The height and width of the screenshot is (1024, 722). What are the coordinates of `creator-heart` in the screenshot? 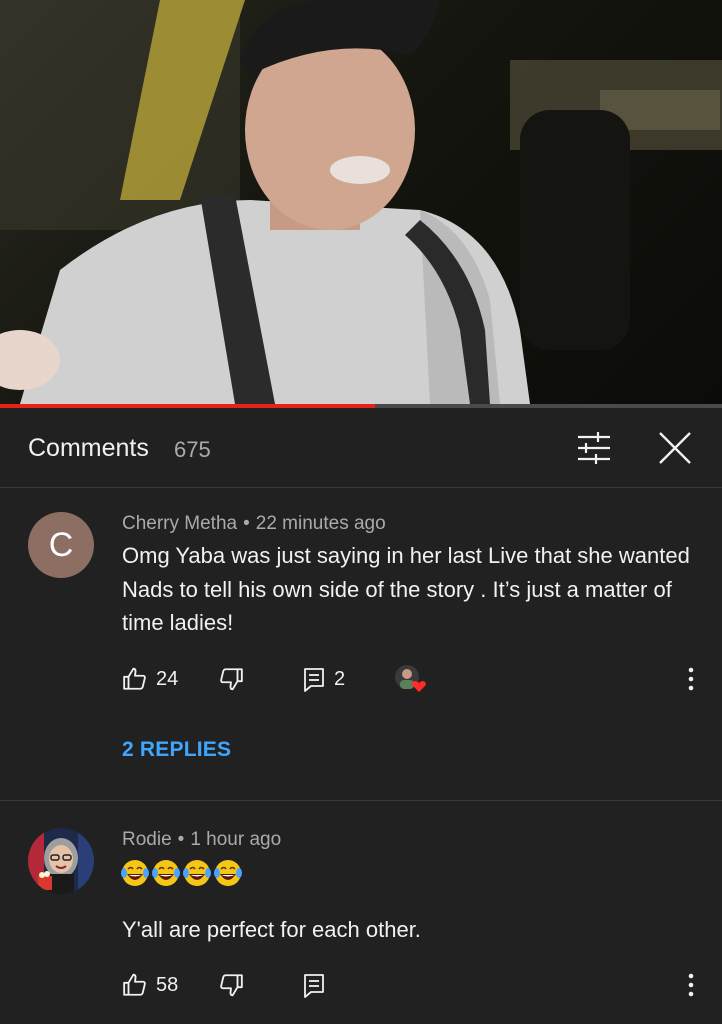 It's located at (411, 679).